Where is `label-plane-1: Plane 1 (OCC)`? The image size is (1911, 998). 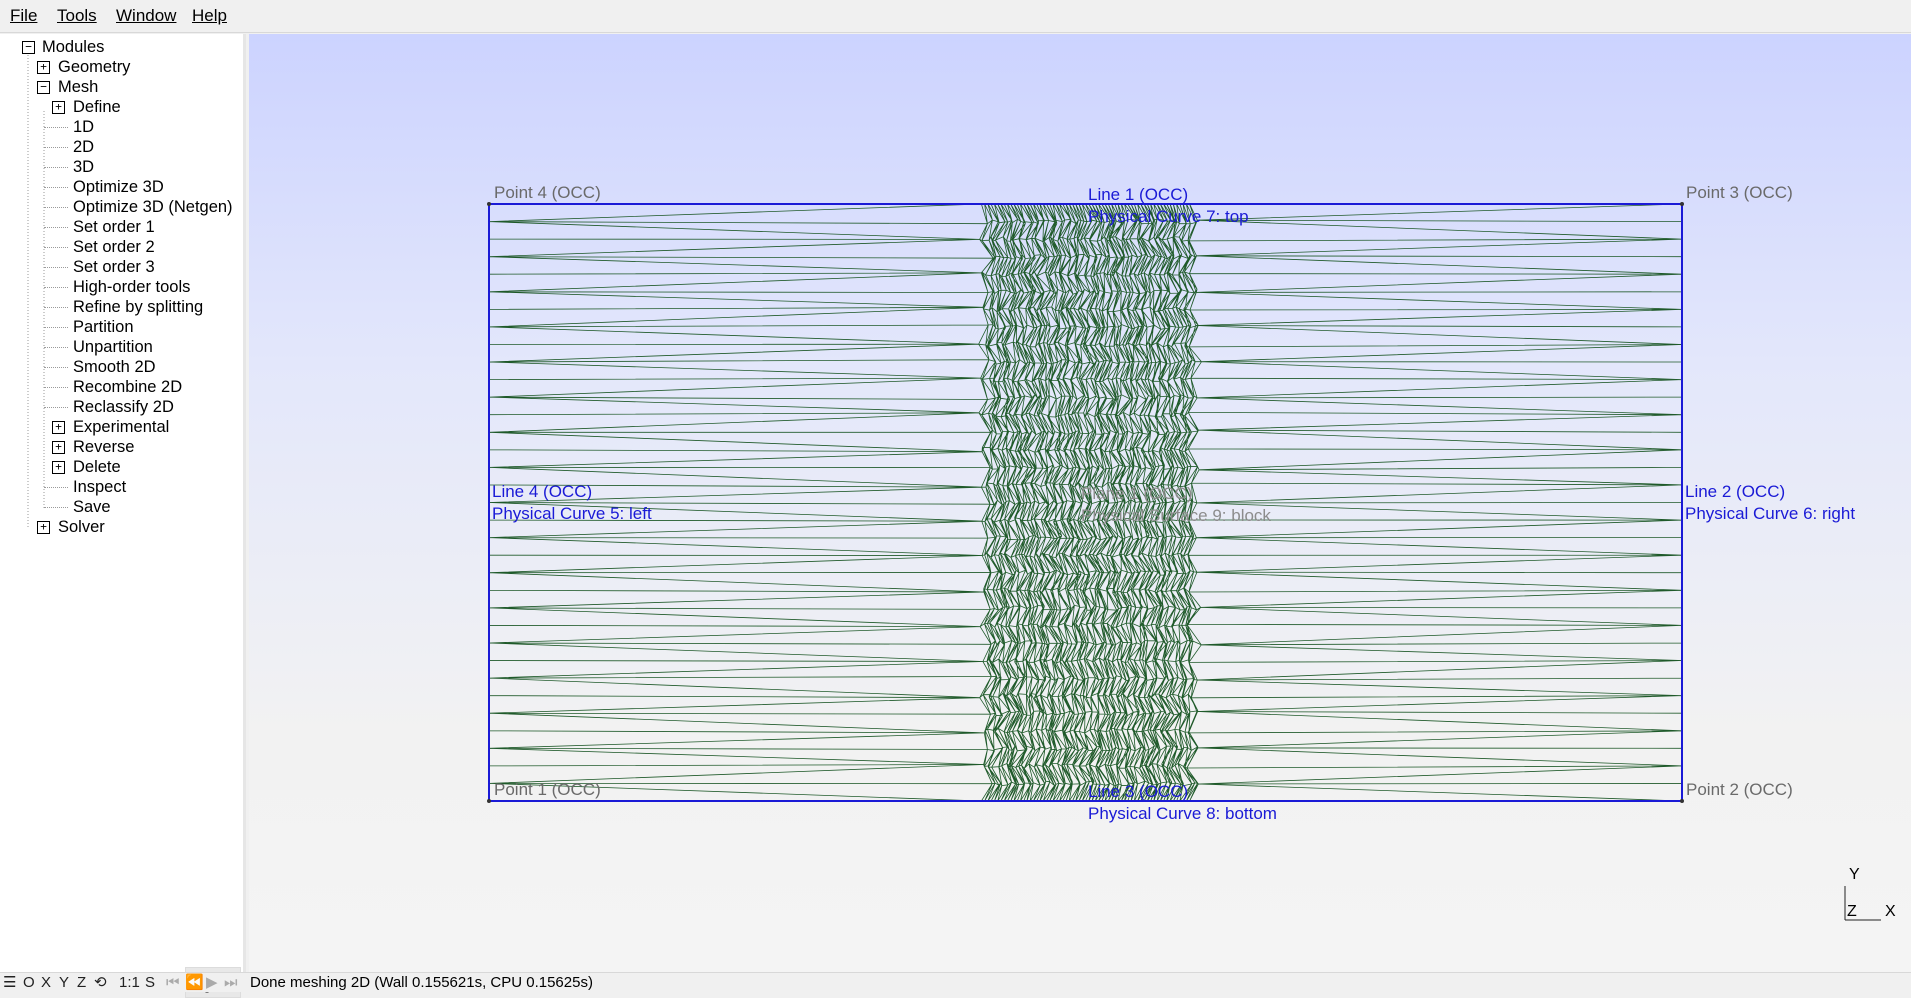 label-plane-1: Plane 1 (OCC) is located at coordinates (1137, 493).